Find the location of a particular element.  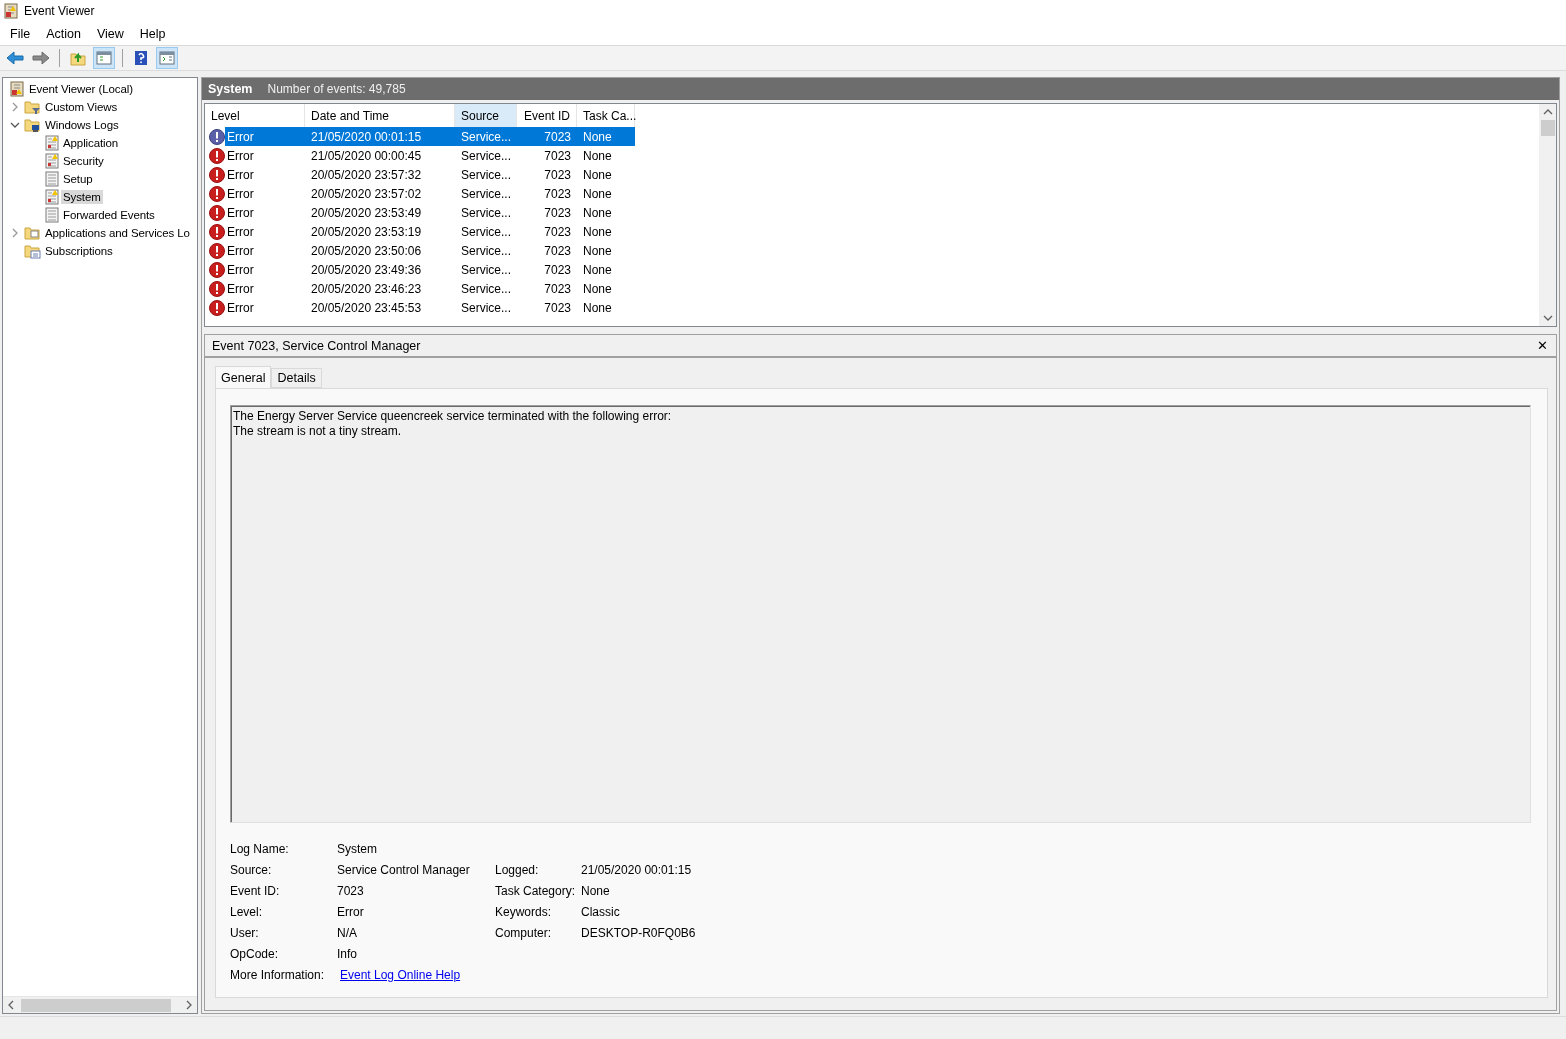

field-label: More Information: is located at coordinates (278, 974).